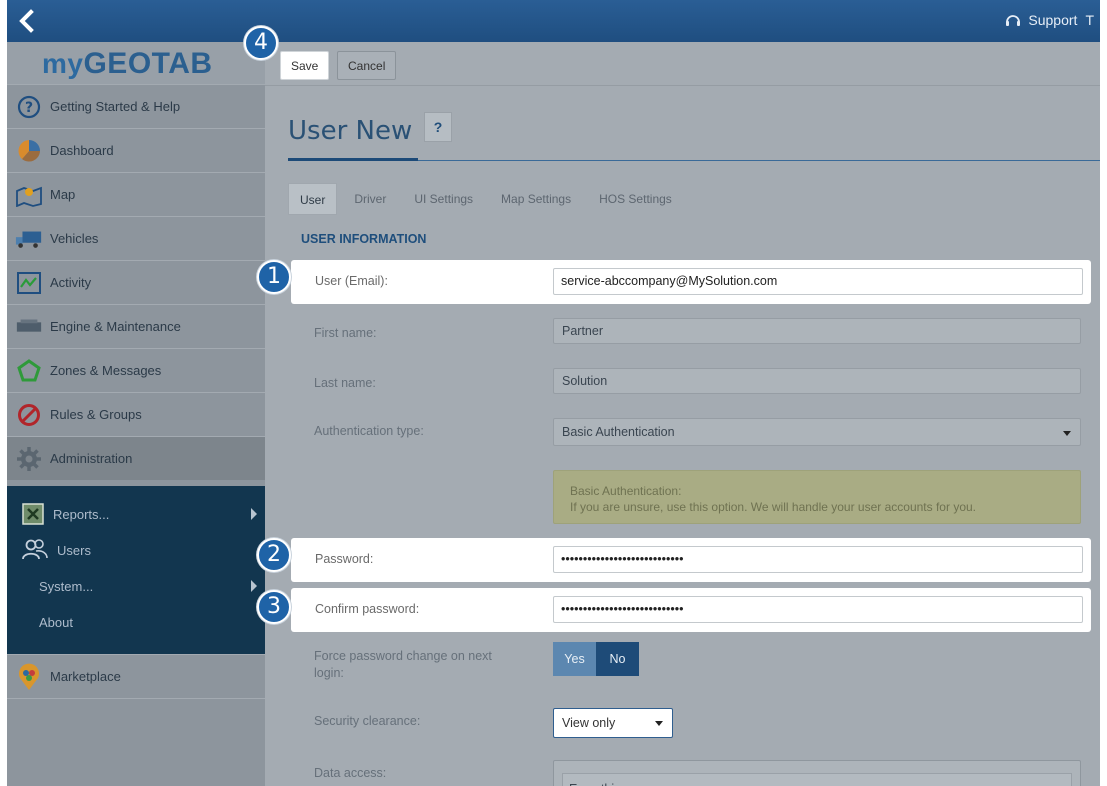 The height and width of the screenshot is (786, 1107). I want to click on sidebar-item-getting-started: ? Getting Started & Help, so click(136, 106).